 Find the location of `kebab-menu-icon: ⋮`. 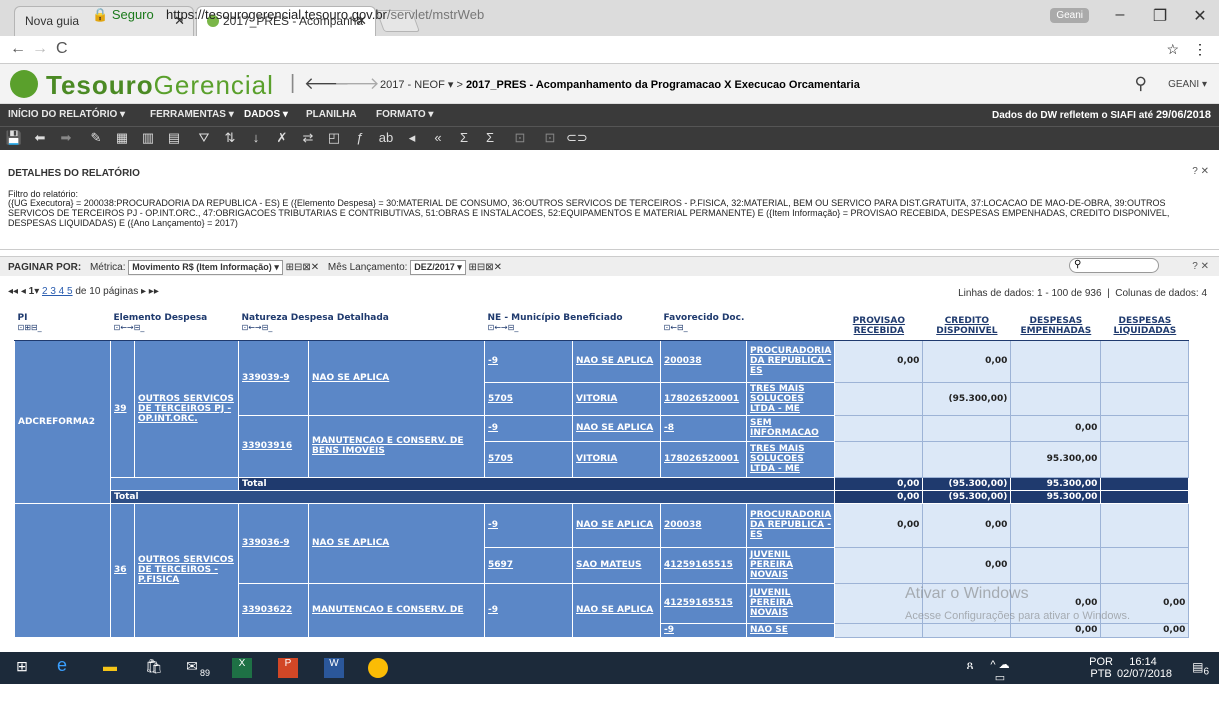

kebab-menu-icon: ⋮ is located at coordinates (1200, 49).